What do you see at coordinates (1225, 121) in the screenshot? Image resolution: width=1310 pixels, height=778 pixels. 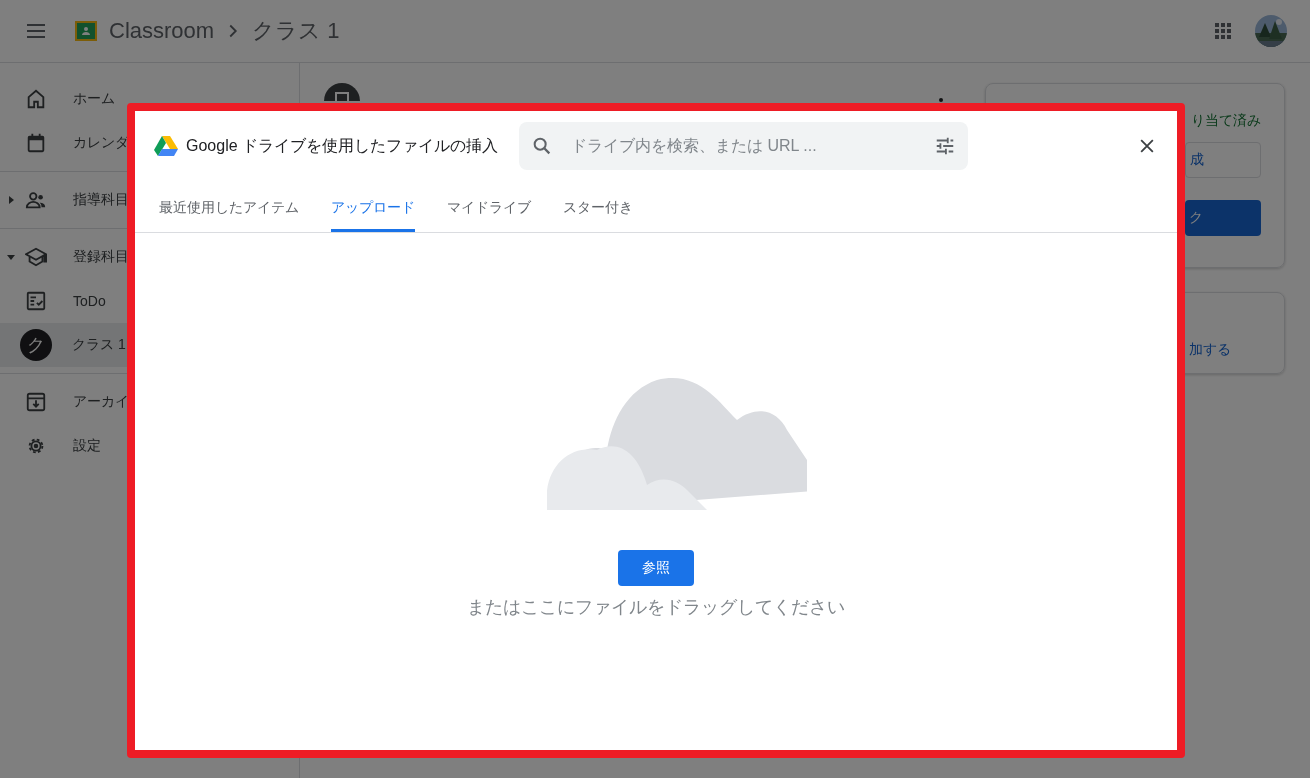 I see `status-text: り当て済み` at bounding box center [1225, 121].